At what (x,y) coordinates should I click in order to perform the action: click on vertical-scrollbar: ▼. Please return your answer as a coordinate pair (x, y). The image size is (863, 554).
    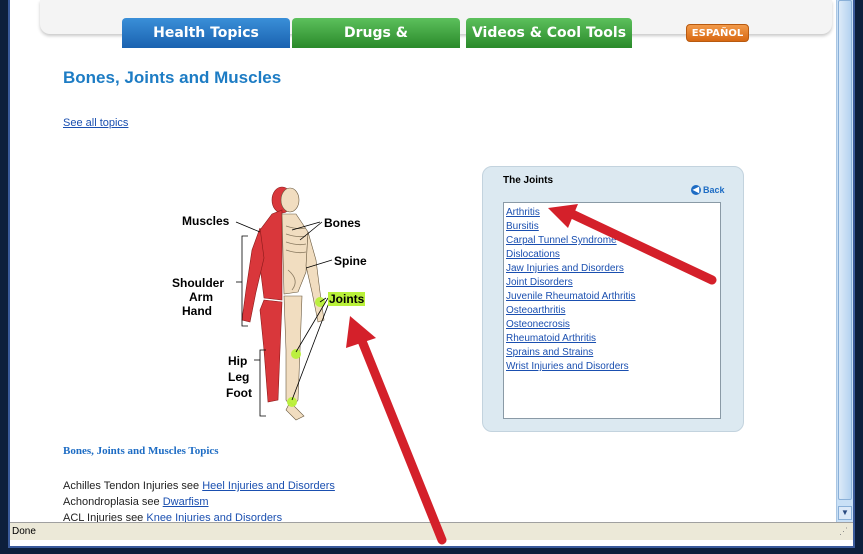
    Looking at the image, I should click on (844, 261).